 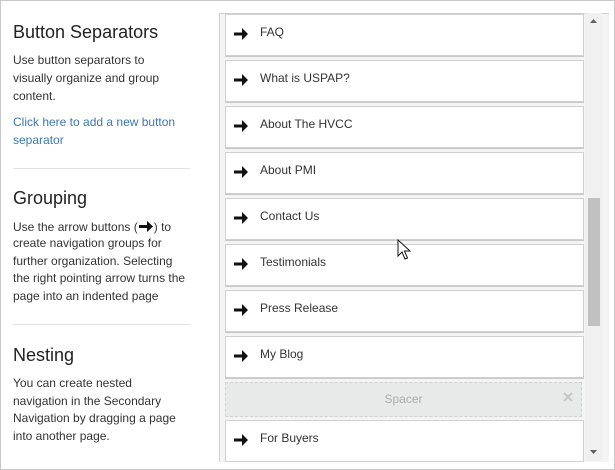 I want to click on nav-item-about-pmi: About PMI, so click(x=404, y=173).